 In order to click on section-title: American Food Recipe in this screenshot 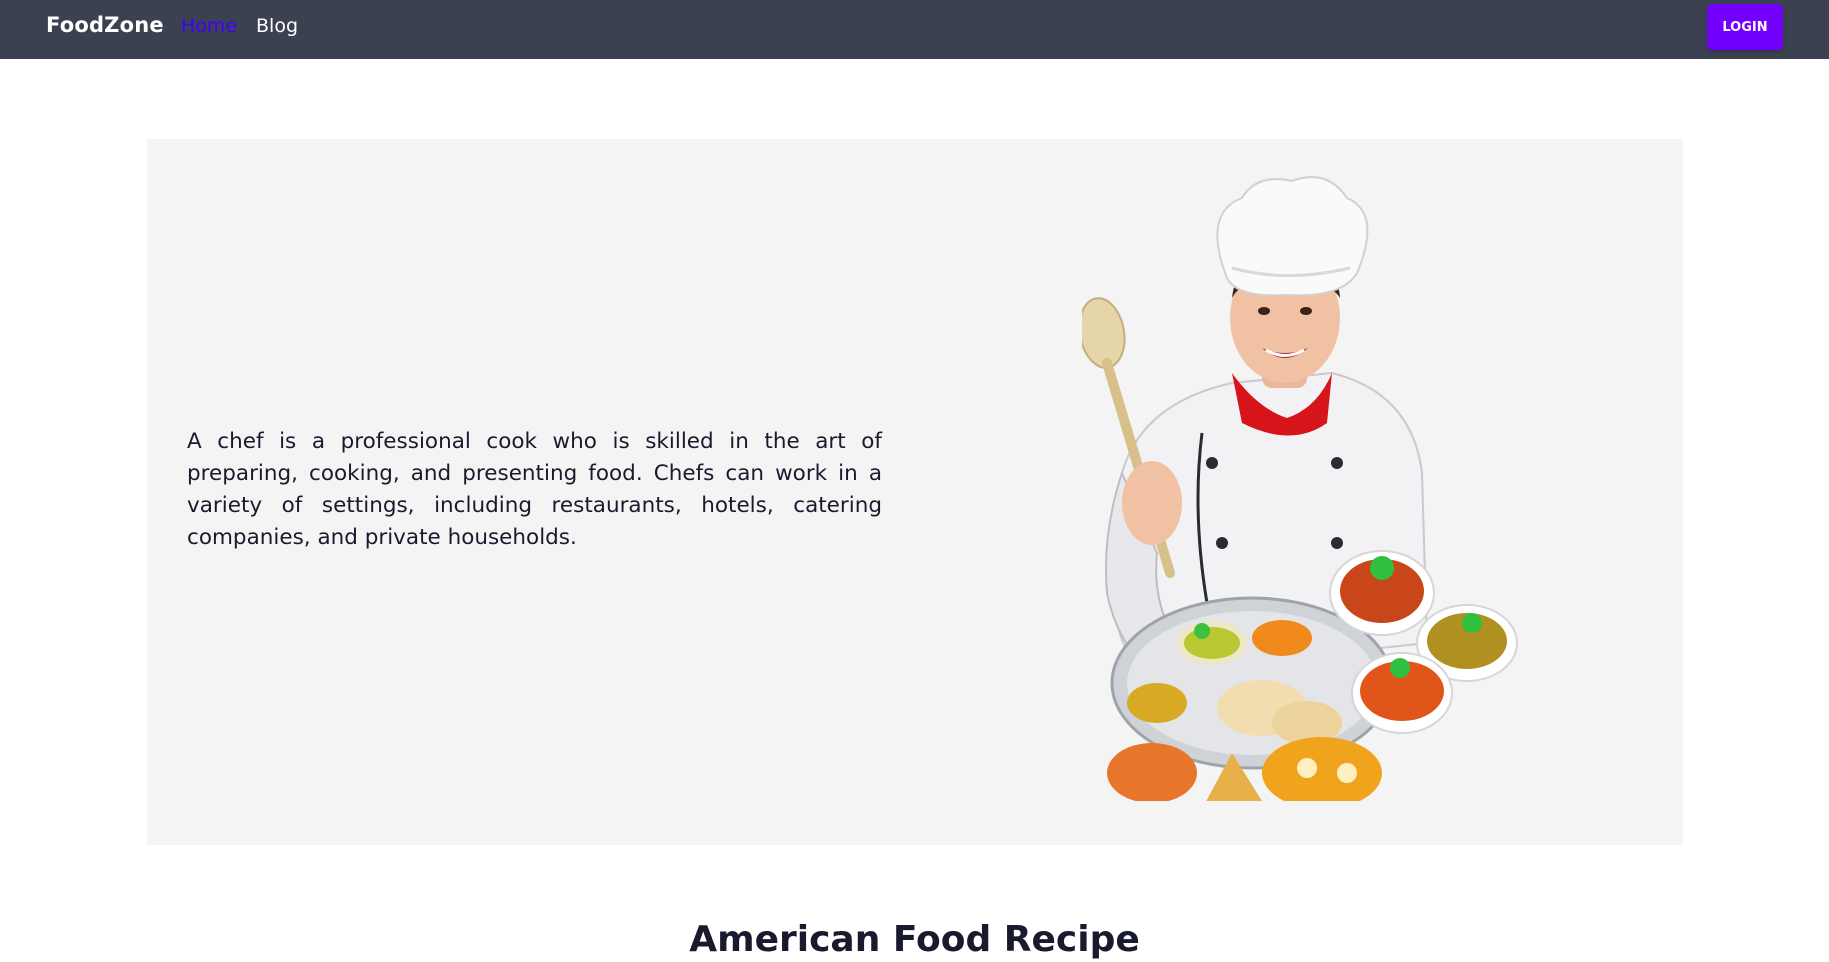, I will do `click(914, 939)`.